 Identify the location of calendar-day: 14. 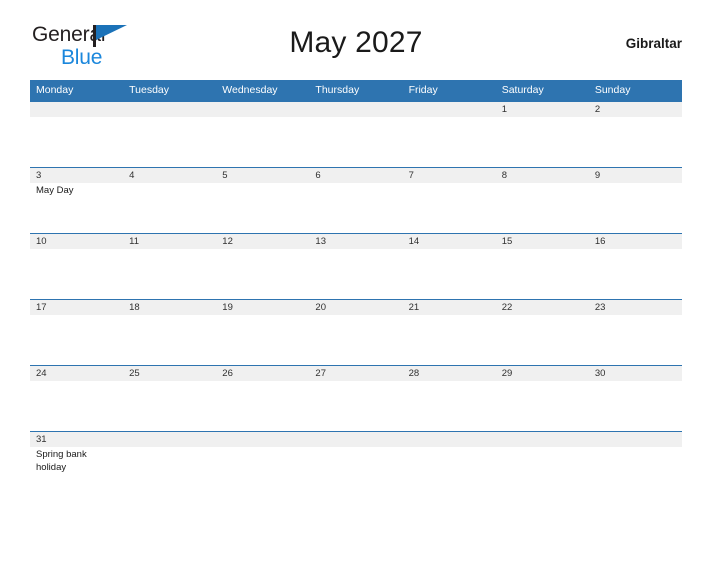
(449, 266).